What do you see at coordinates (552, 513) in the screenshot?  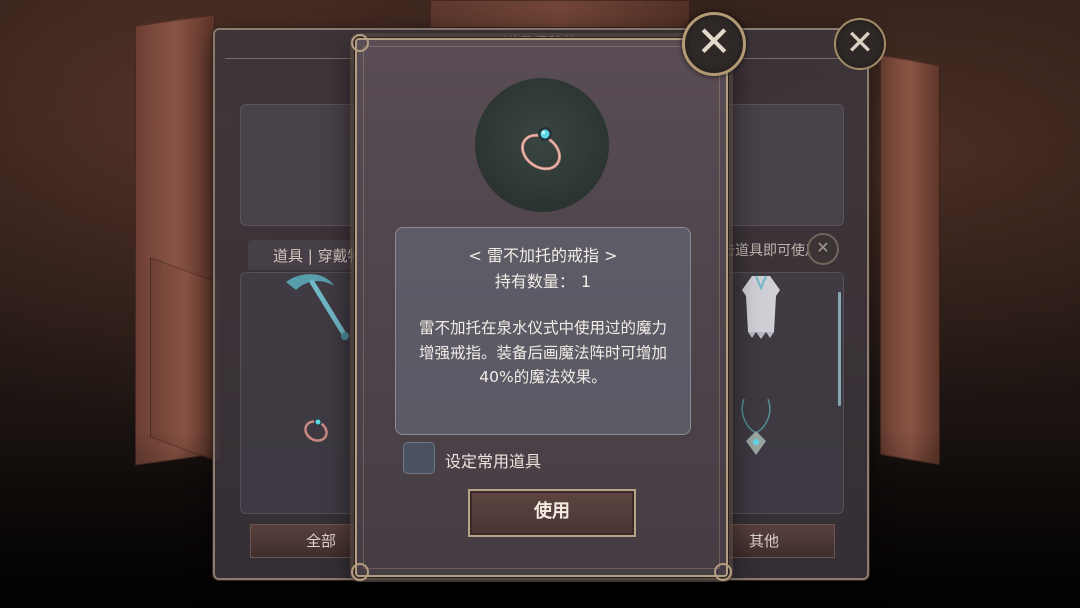 I see `use-button: 使用` at bounding box center [552, 513].